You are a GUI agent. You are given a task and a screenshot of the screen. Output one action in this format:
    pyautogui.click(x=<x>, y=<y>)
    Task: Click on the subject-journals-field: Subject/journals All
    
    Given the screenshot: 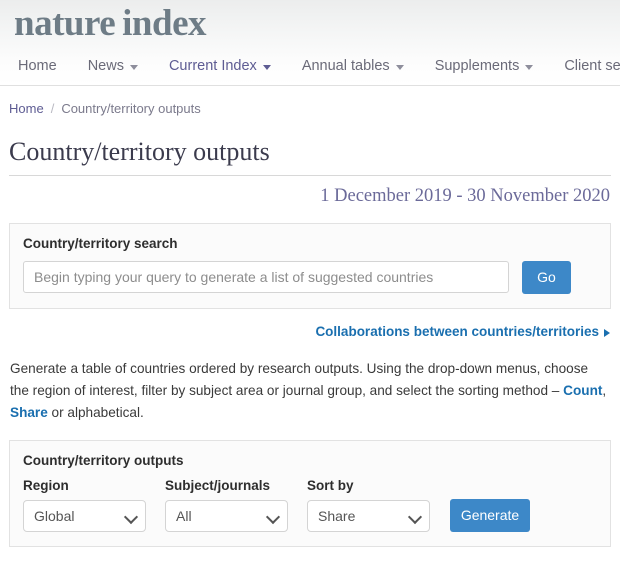 What is the action you would take?
    pyautogui.click(x=226, y=505)
    